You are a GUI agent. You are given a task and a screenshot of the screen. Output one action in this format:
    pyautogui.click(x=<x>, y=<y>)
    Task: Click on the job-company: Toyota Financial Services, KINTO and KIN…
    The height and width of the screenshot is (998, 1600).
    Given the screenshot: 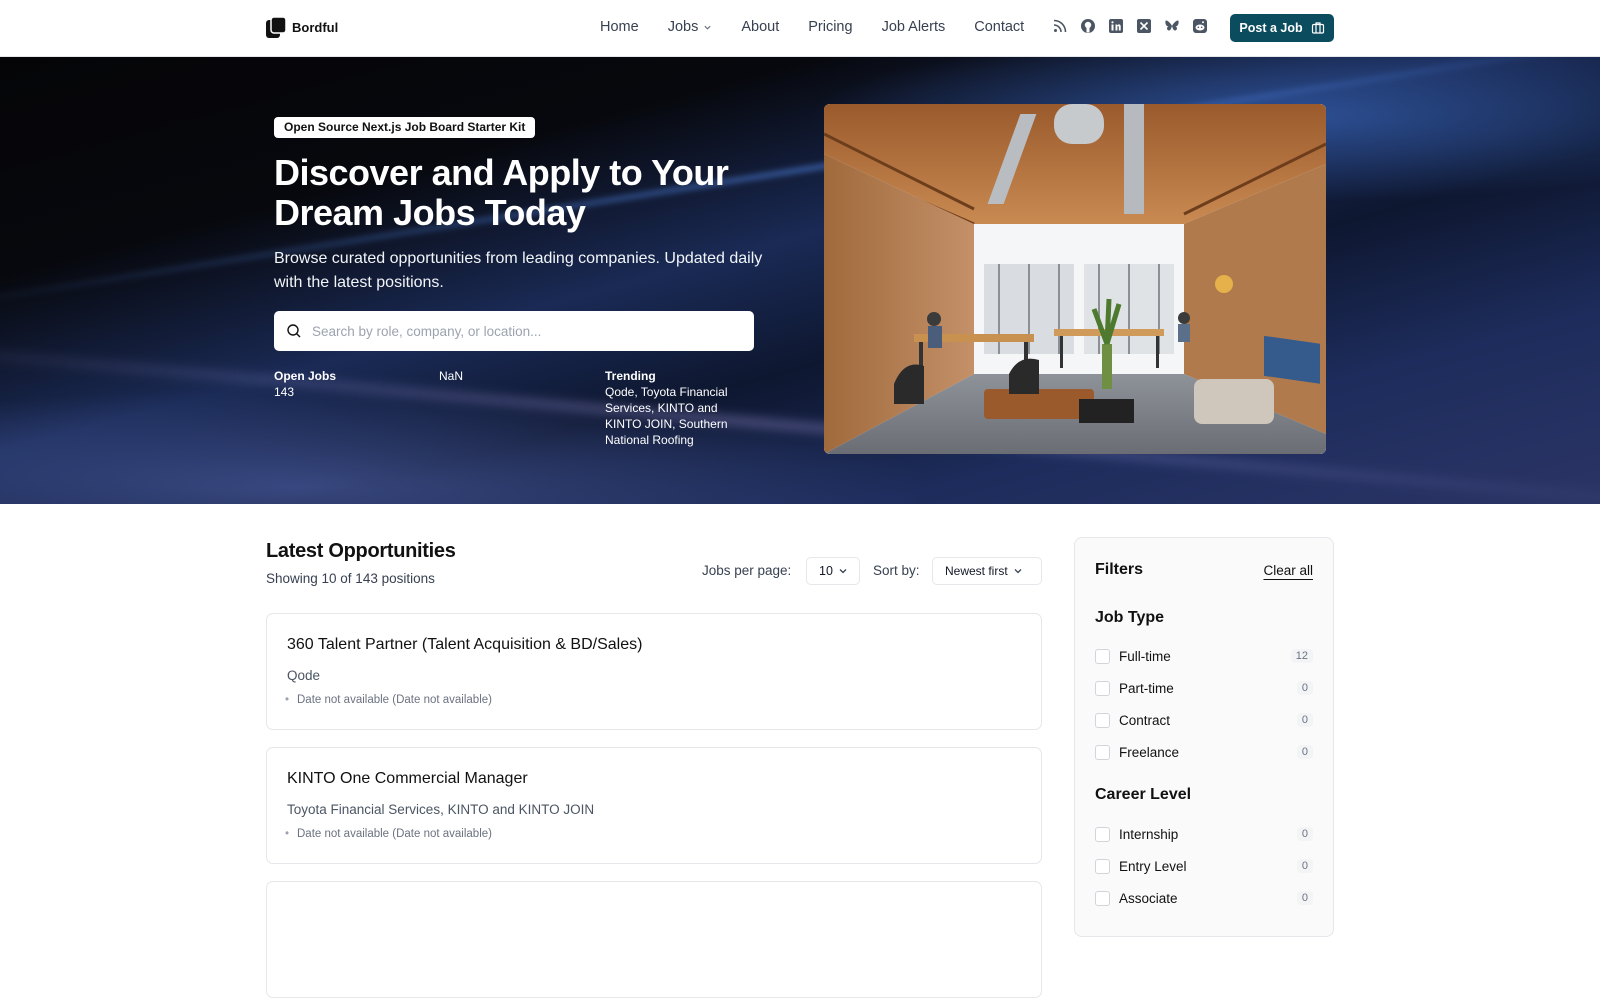 What is the action you would take?
    pyautogui.click(x=441, y=809)
    